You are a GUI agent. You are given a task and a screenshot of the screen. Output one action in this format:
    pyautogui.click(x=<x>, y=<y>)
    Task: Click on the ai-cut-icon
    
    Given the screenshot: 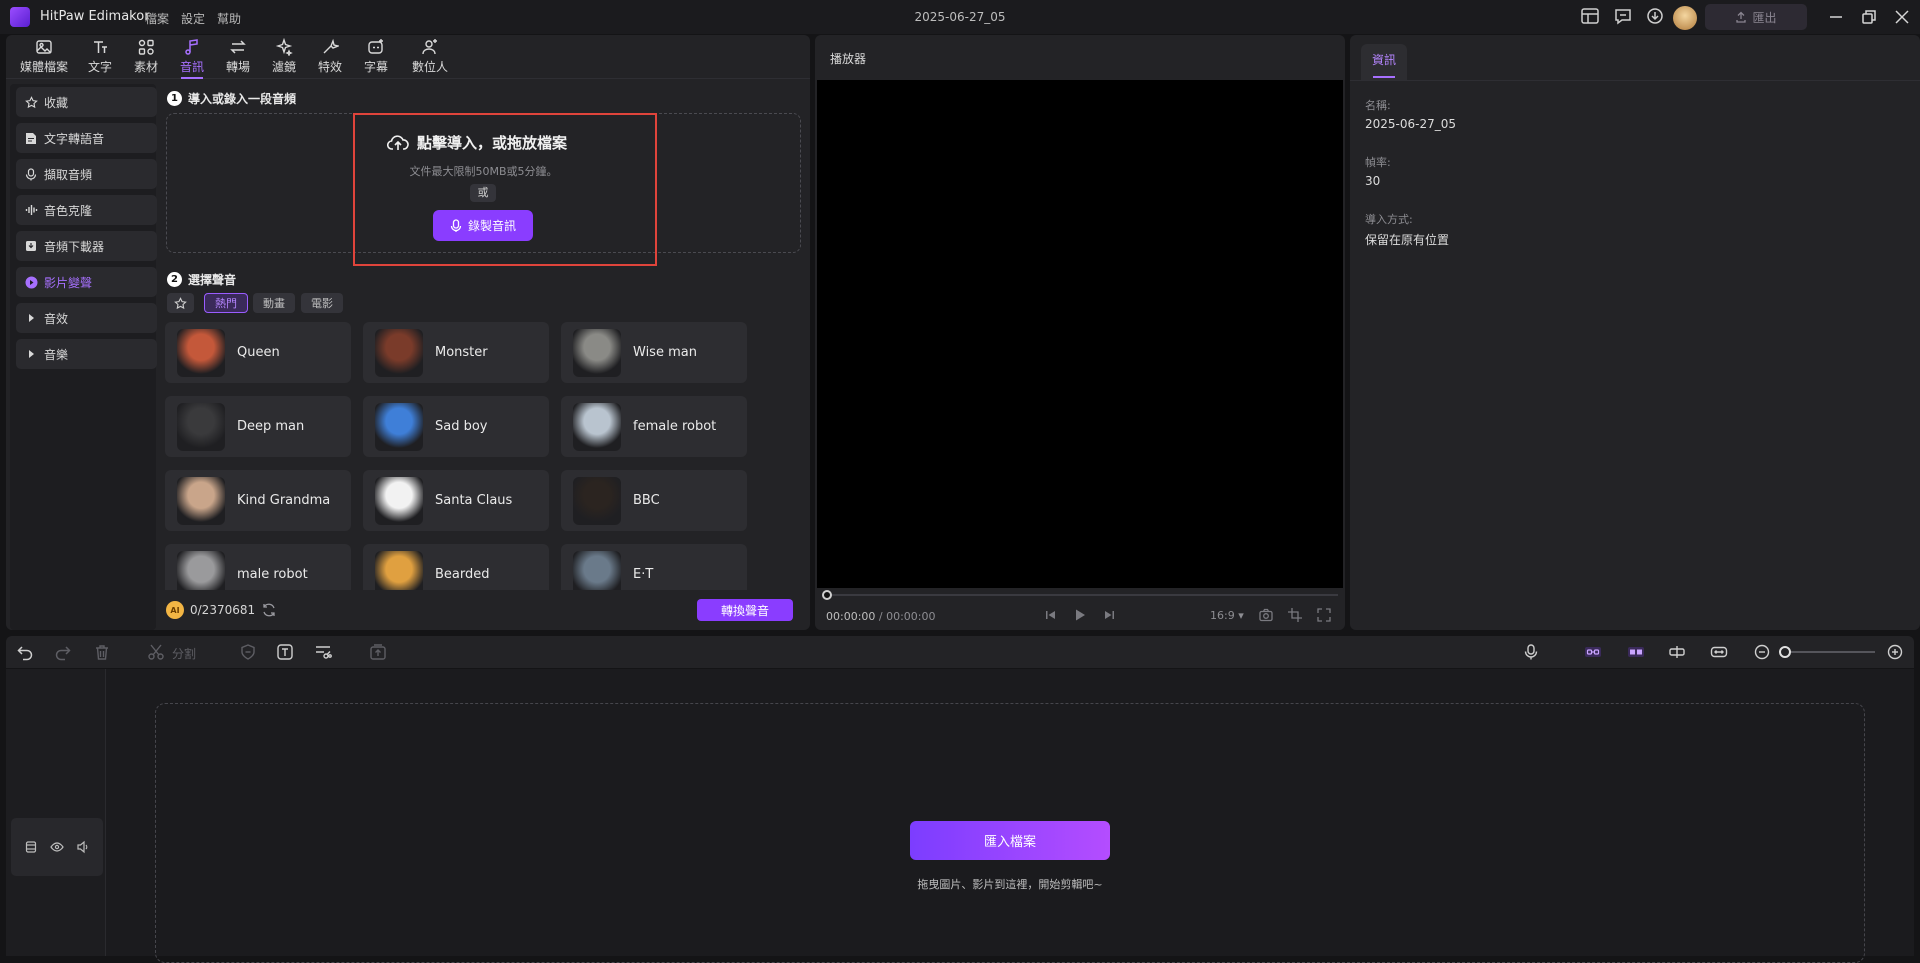 What is the action you would take?
    pyautogui.click(x=323, y=652)
    